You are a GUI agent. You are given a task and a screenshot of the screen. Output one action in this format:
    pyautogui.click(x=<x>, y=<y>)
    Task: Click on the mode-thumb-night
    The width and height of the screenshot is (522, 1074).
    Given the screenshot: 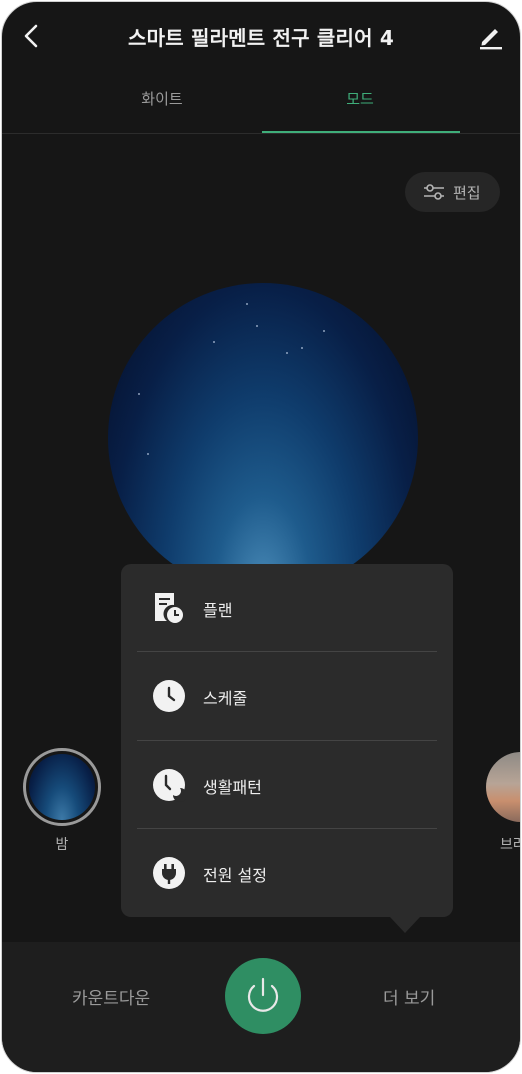 What is the action you would take?
    pyautogui.click(x=62, y=787)
    